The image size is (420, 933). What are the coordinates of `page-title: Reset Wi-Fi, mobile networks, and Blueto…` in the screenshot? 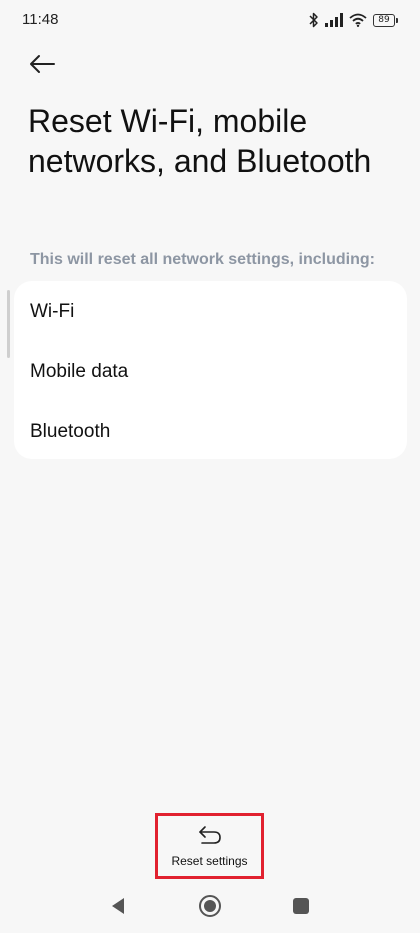 It's located at (200, 141).